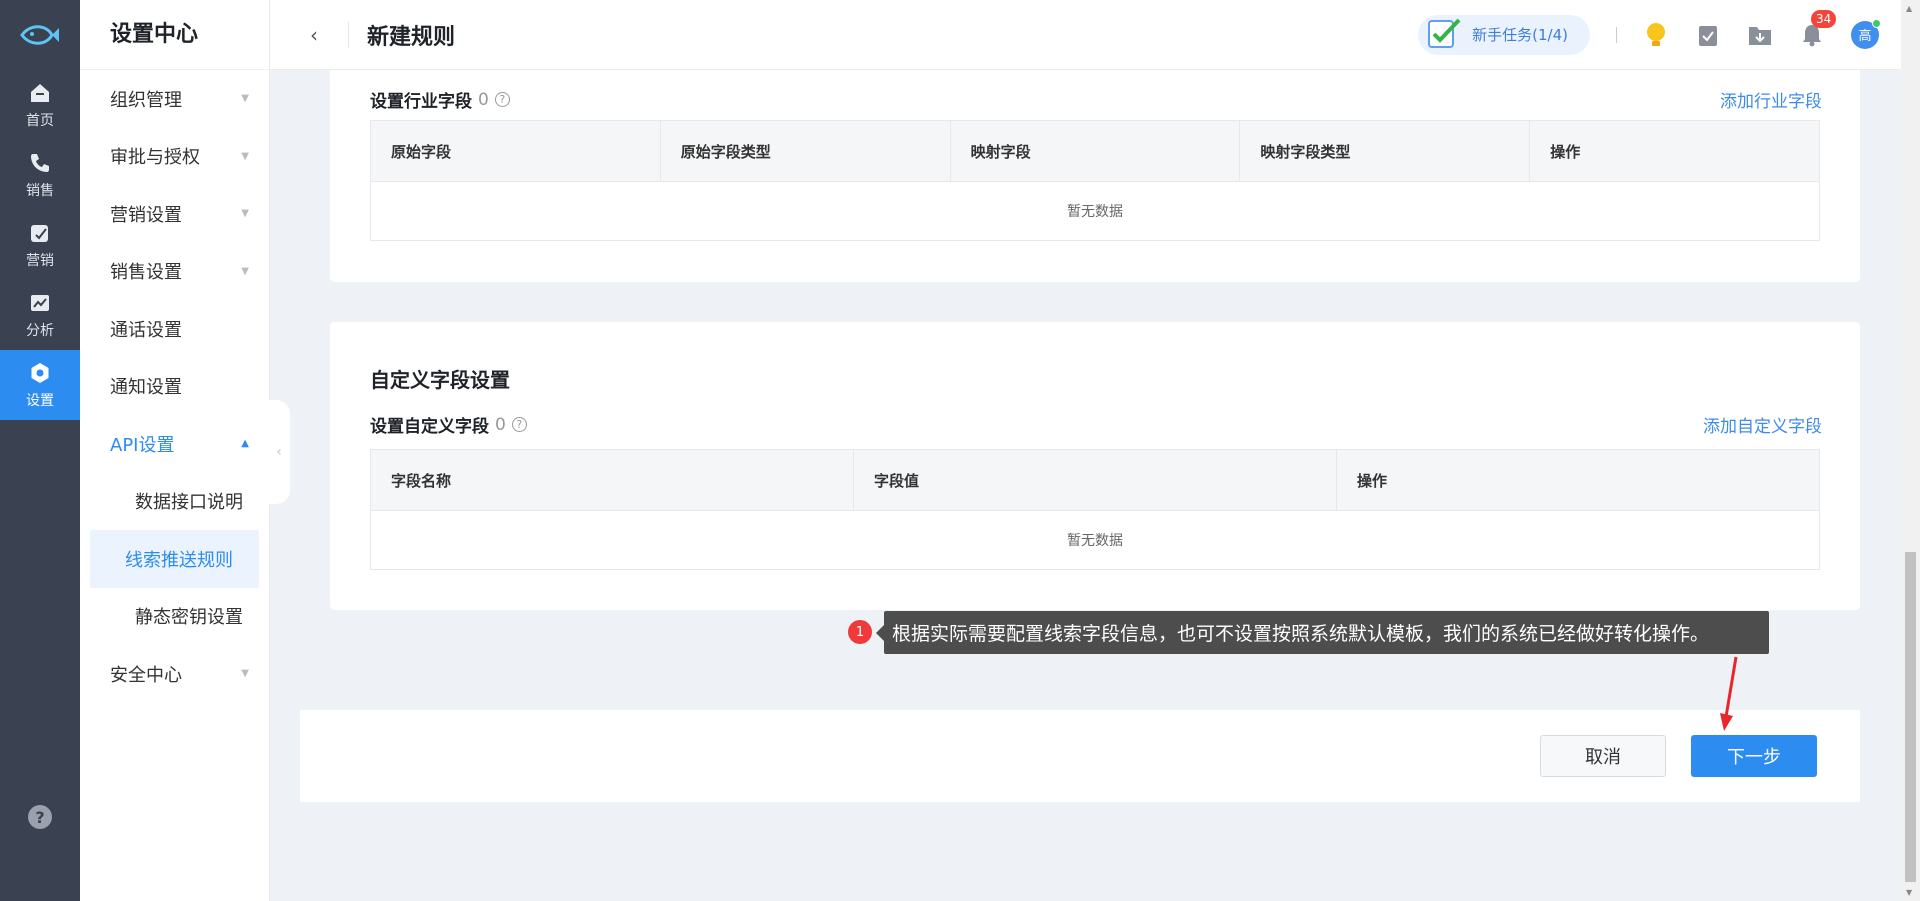  I want to click on add-custom-field-link: 添加自定义字段, so click(1762, 424).